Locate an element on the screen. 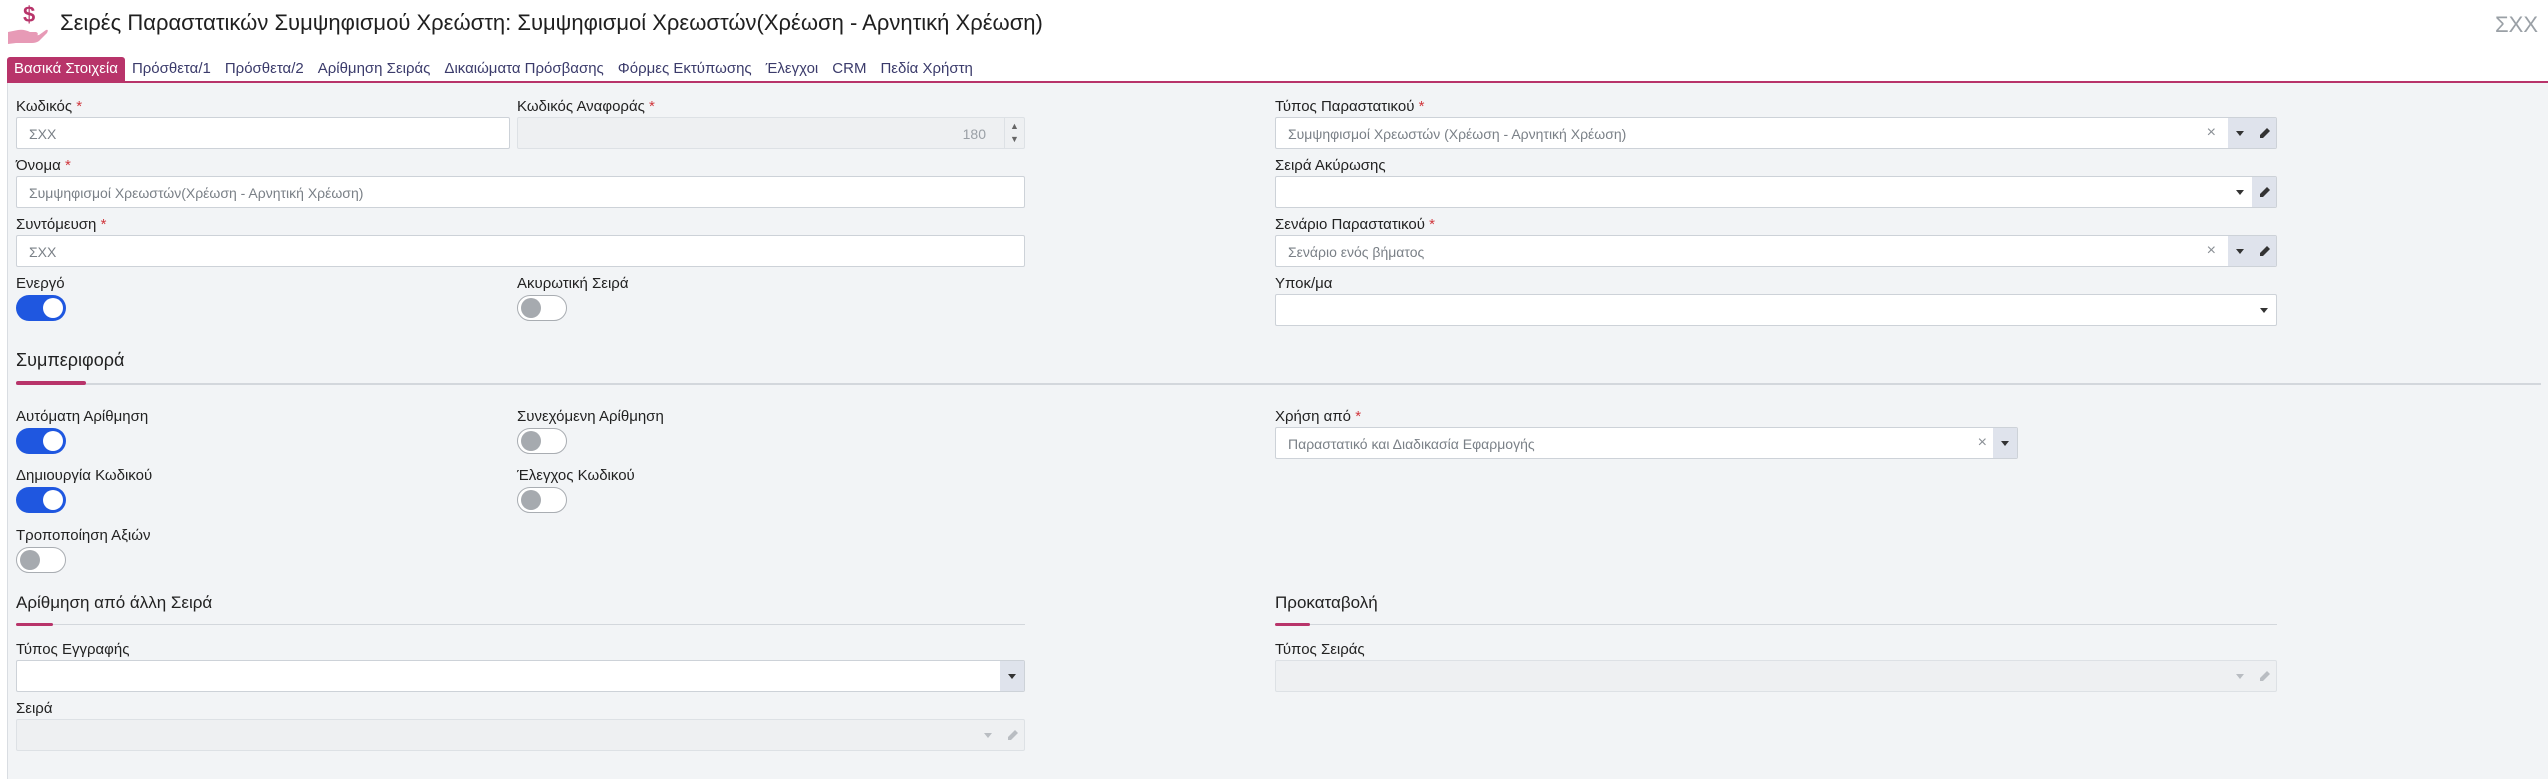  behavior-section-title: Συμπεριφορά is located at coordinates (70, 360).